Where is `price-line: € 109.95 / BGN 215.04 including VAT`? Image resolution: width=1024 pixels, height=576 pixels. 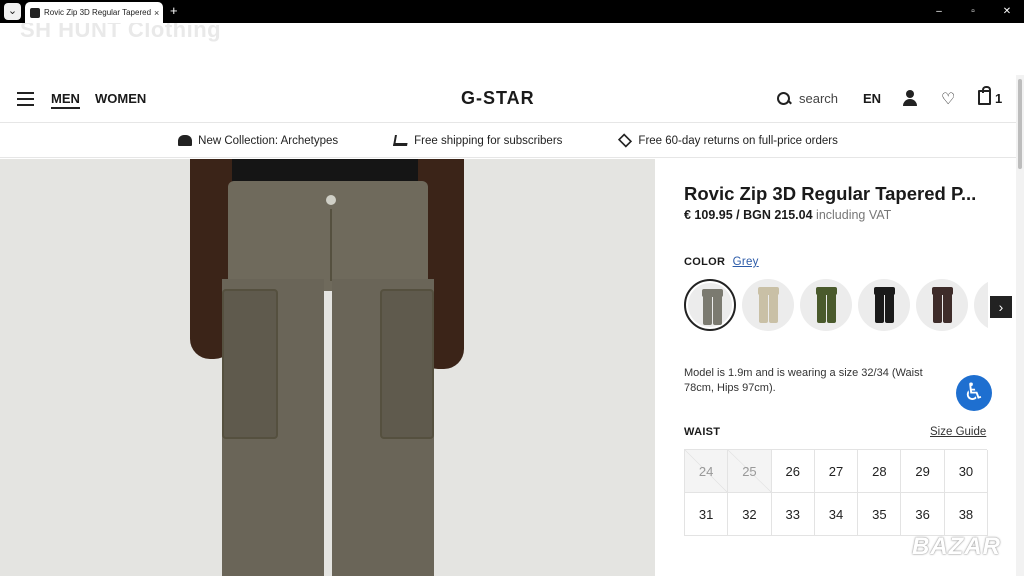
price-line: € 109.95 / BGN 215.04 including VAT is located at coordinates (787, 215).